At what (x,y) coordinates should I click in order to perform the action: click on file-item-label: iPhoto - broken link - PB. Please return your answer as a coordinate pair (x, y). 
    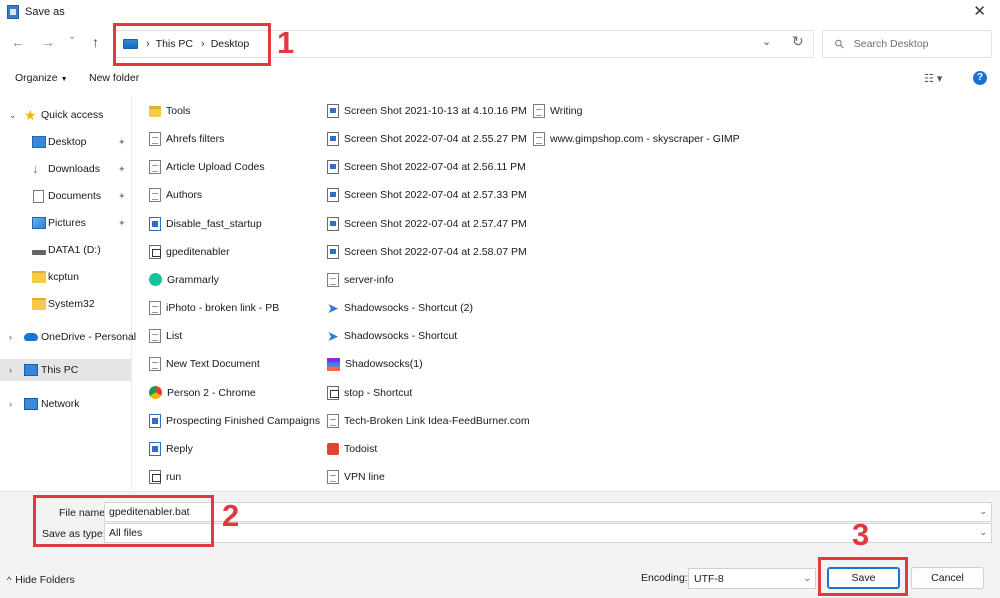
    Looking at the image, I should click on (223, 308).